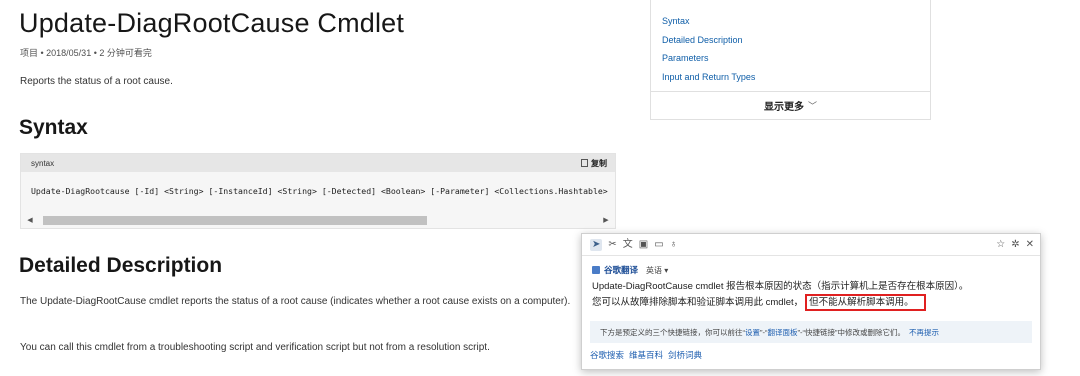 The image size is (1080, 376). What do you see at coordinates (596, 270) in the screenshot?
I see `google-translate-icon` at bounding box center [596, 270].